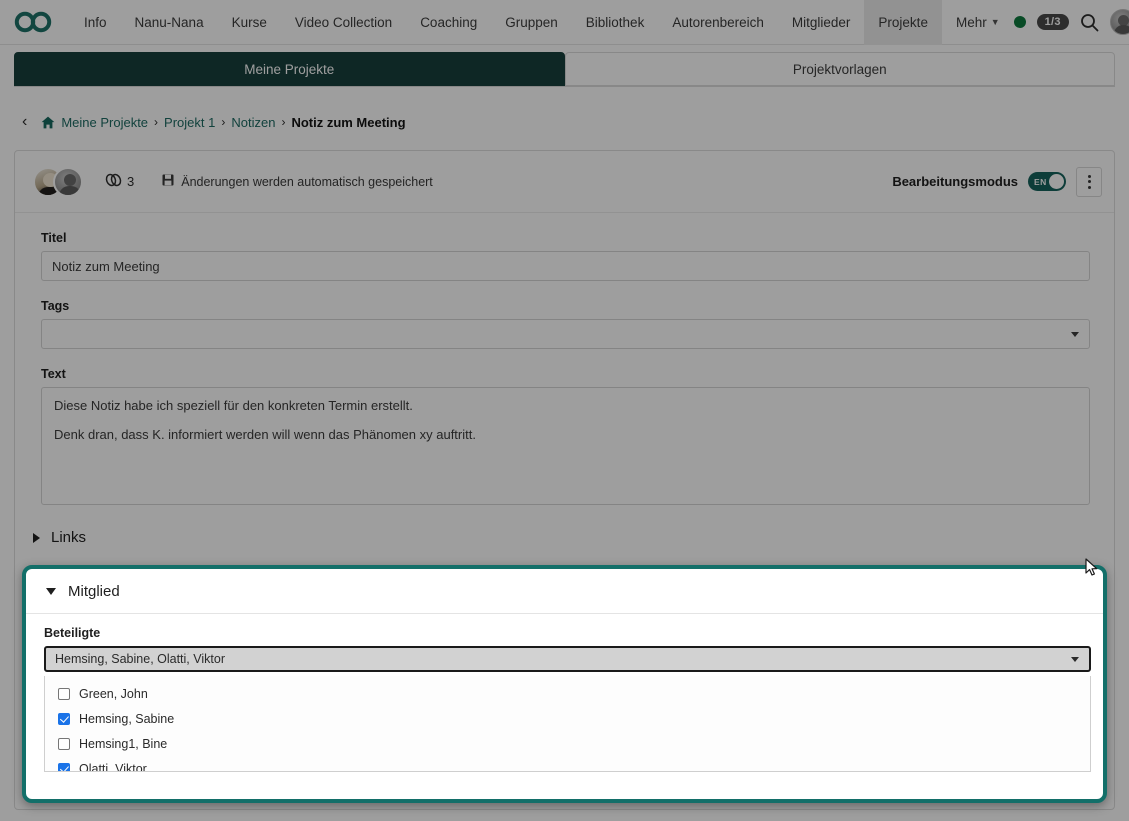 This screenshot has height=821, width=1129. Describe the element at coordinates (113, 181) in the screenshot. I see `chain-link-icon` at that location.